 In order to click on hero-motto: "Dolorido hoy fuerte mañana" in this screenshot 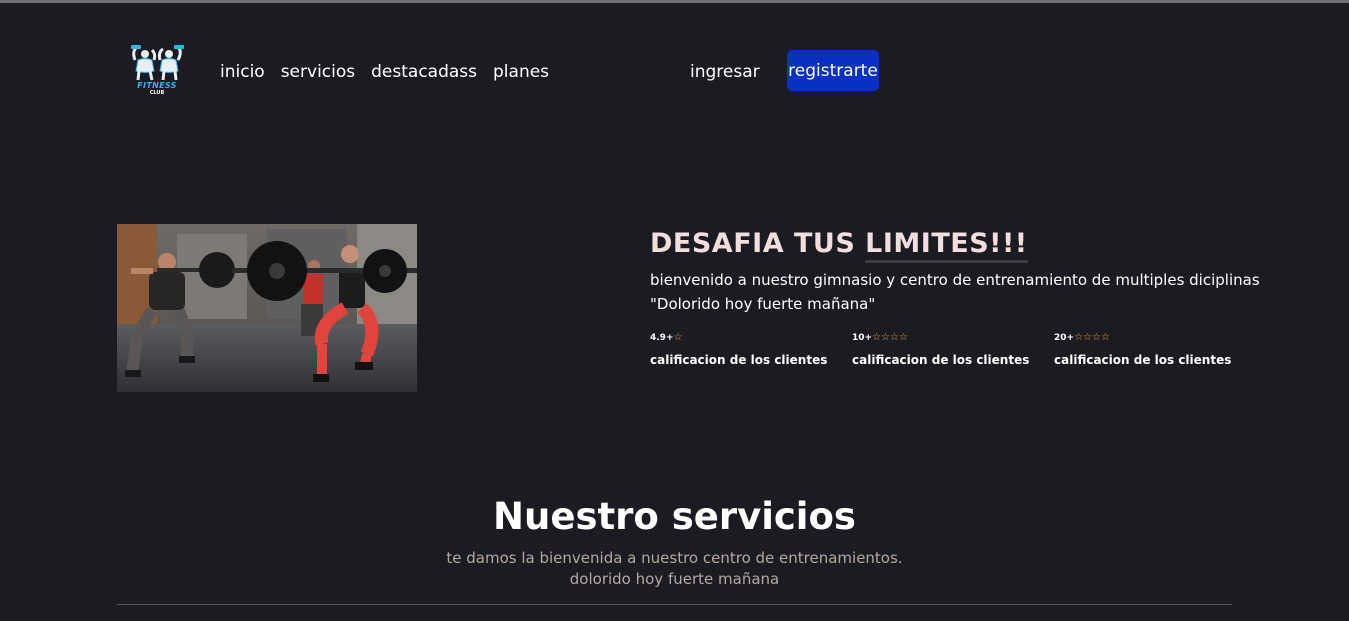, I will do `click(763, 304)`.